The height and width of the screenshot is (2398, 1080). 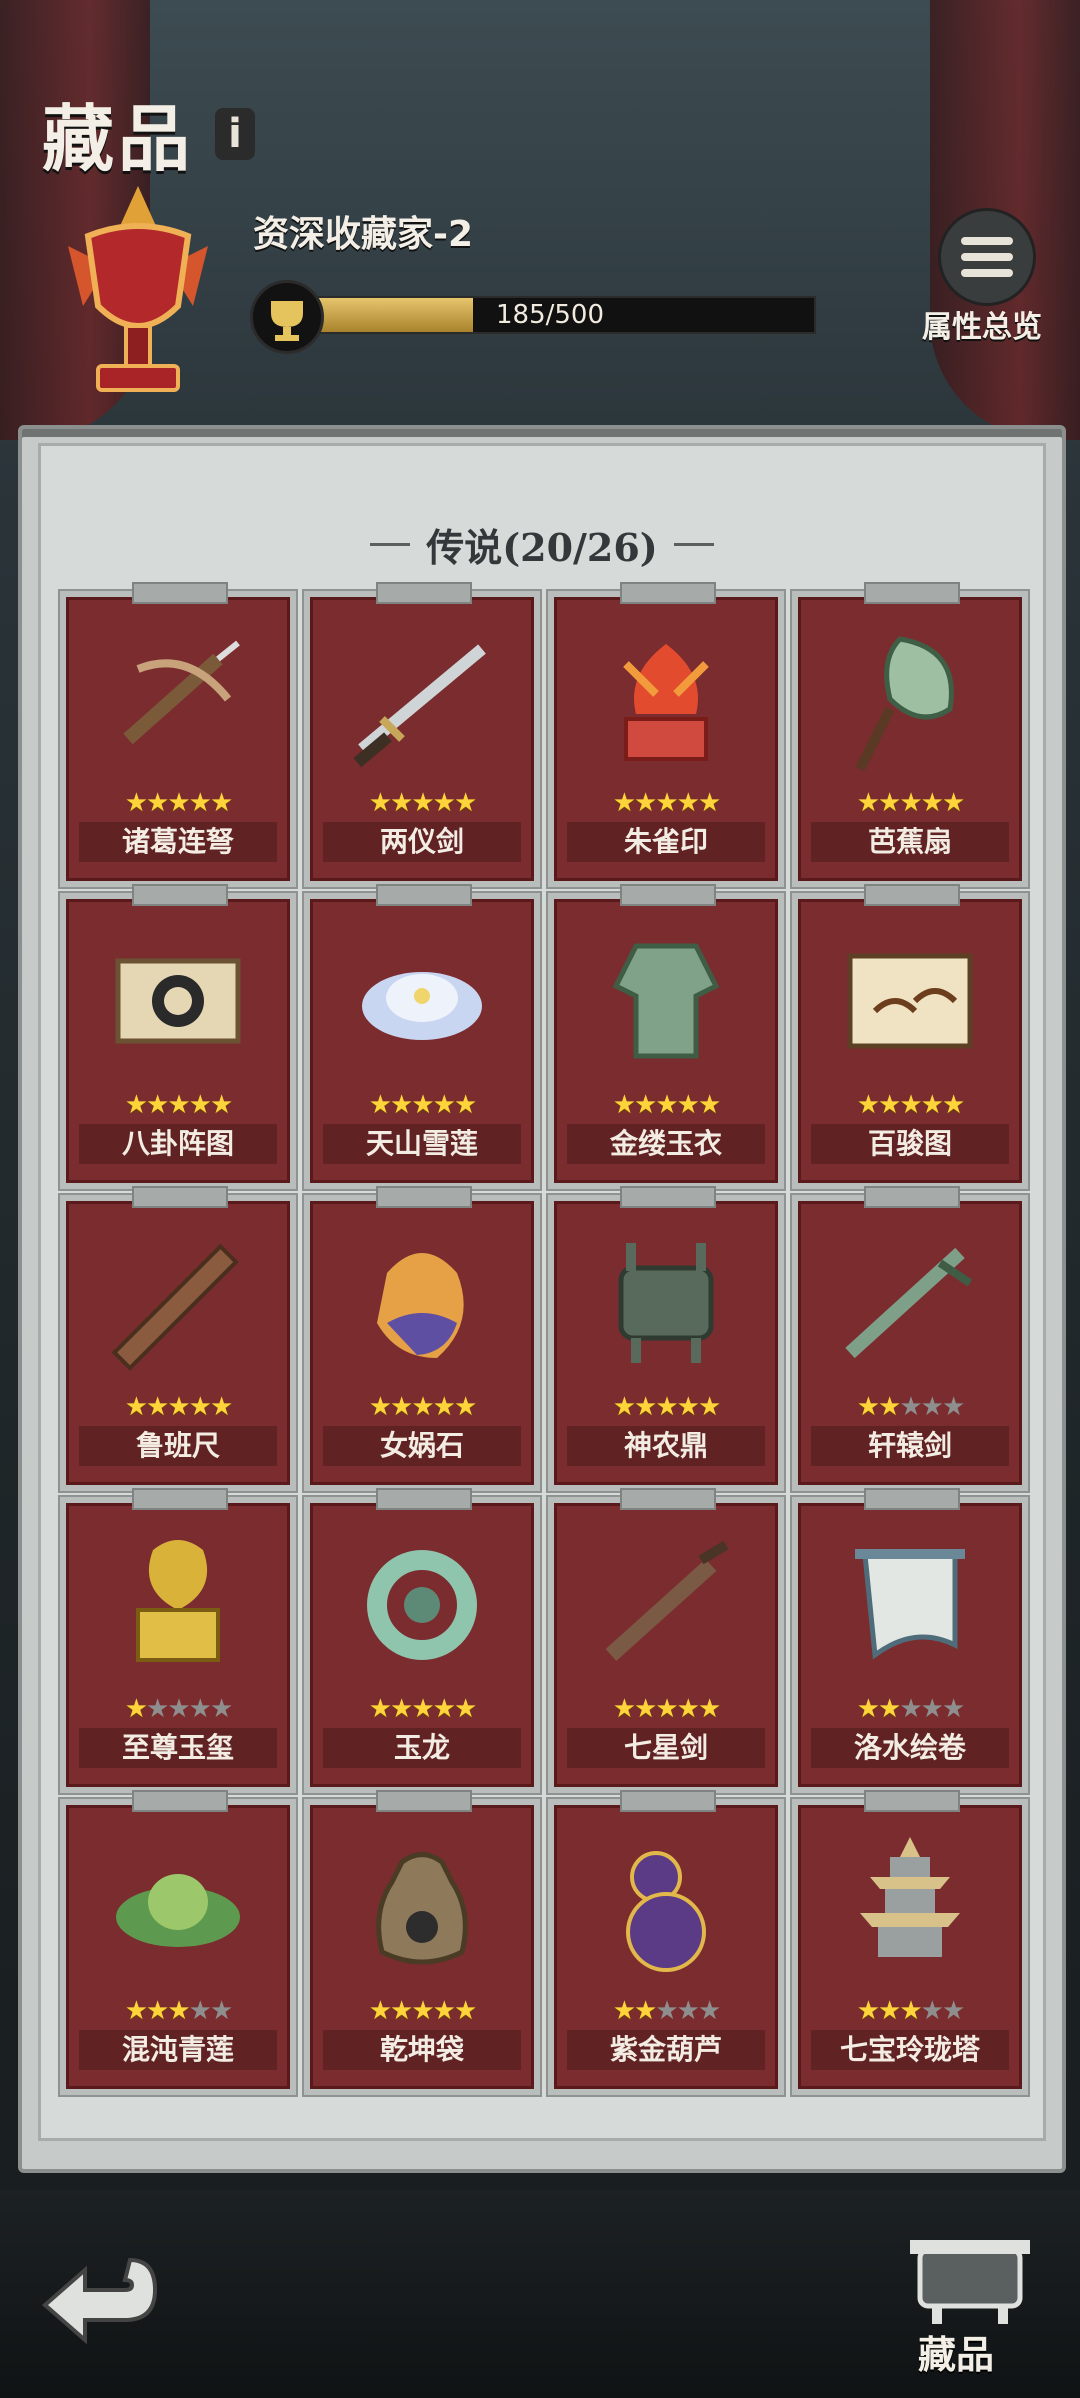 What do you see at coordinates (666, 1144) in the screenshot?
I see `item-name: 金缕玉衣` at bounding box center [666, 1144].